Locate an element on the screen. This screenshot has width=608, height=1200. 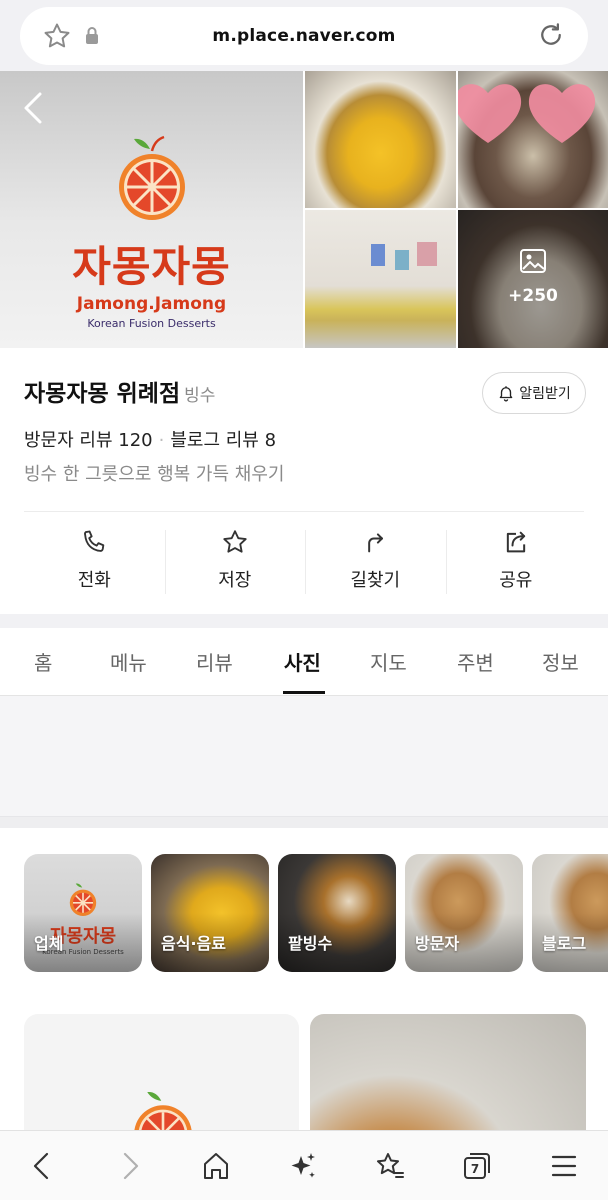
title-row: 자몽자몽 위례점 빙수 is located at coordinates (119, 391).